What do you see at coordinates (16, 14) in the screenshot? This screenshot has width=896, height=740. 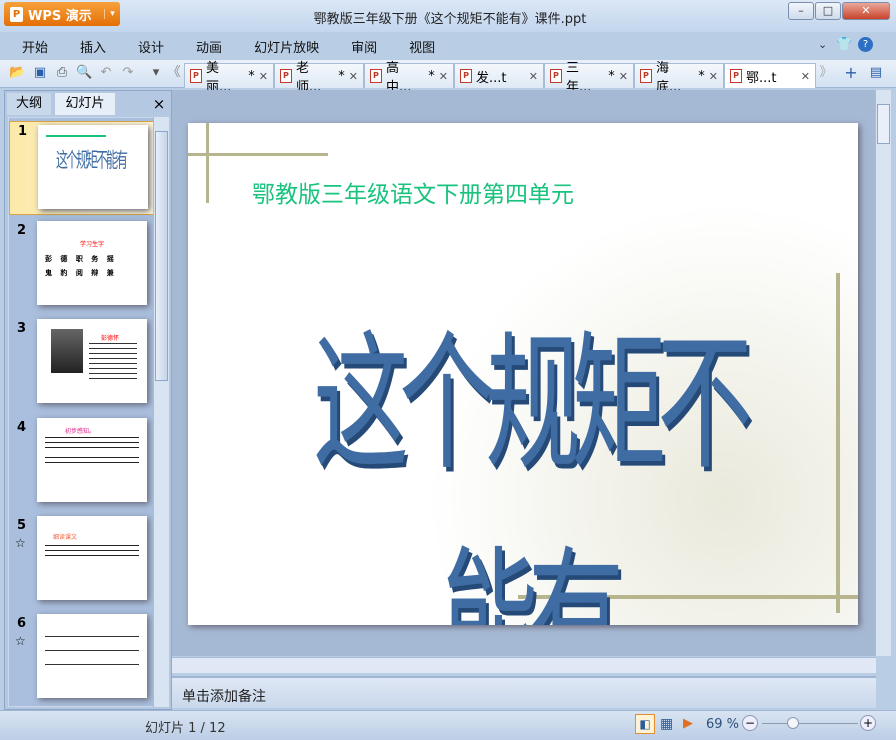 I see `wps-logo-icon: P` at bounding box center [16, 14].